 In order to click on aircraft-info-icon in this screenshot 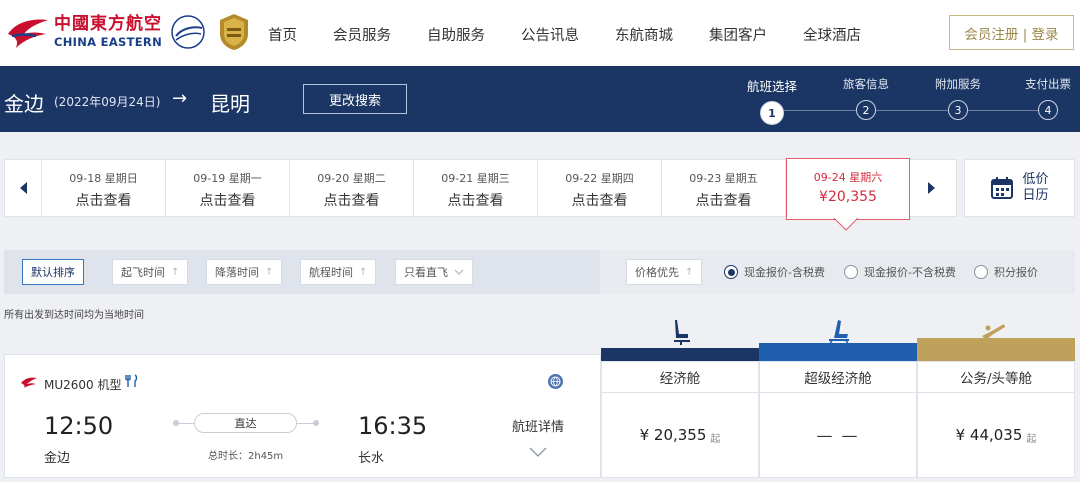, I will do `click(555, 381)`.